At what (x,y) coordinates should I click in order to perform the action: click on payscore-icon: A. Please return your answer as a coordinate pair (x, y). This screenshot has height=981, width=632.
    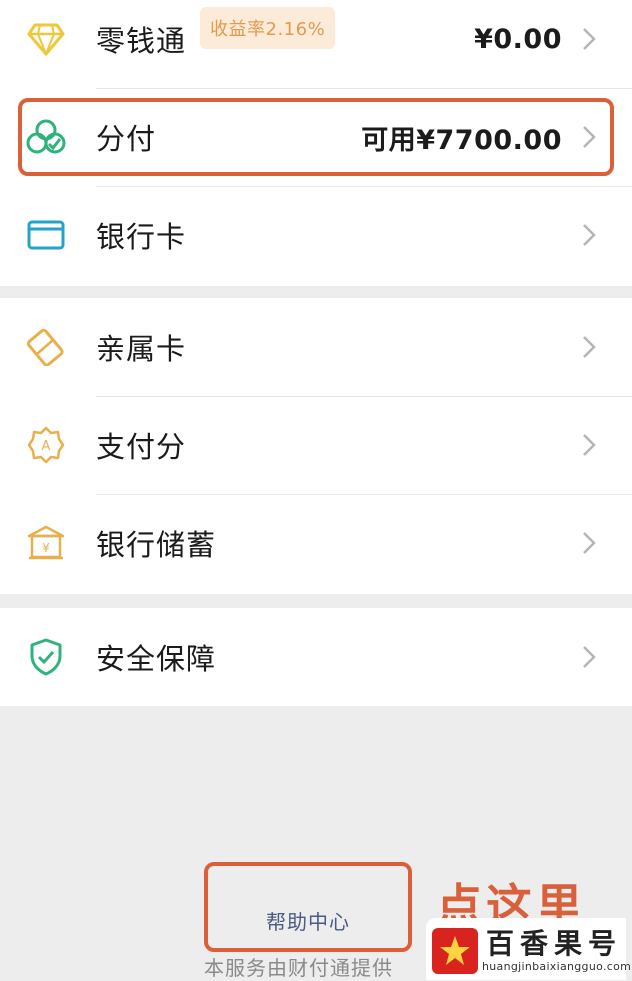
    Looking at the image, I should click on (46, 445).